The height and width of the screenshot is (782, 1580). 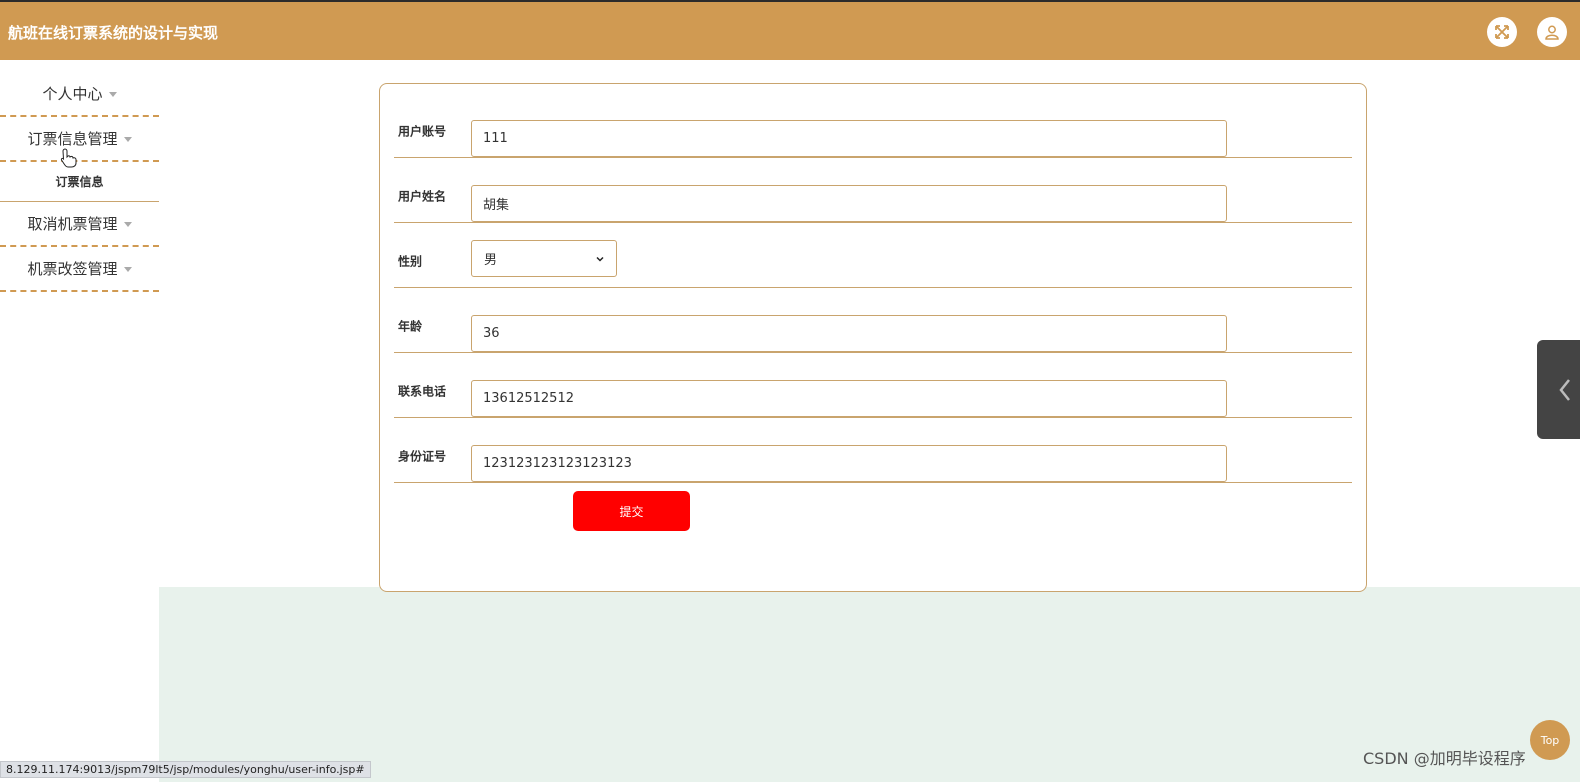 What do you see at coordinates (1564, 389) in the screenshot?
I see `chevron-left-icon` at bounding box center [1564, 389].